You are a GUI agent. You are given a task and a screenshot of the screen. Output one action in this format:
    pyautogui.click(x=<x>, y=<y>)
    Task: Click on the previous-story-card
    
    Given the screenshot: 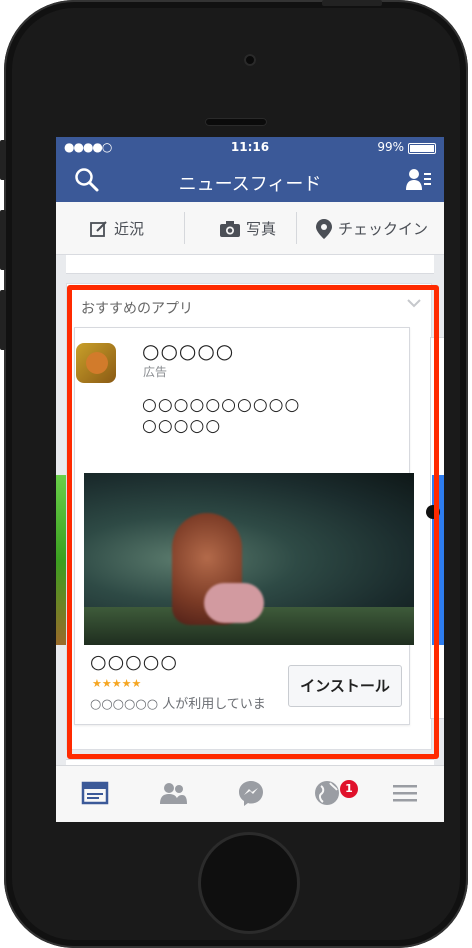 What is the action you would take?
    pyautogui.click(x=250, y=264)
    